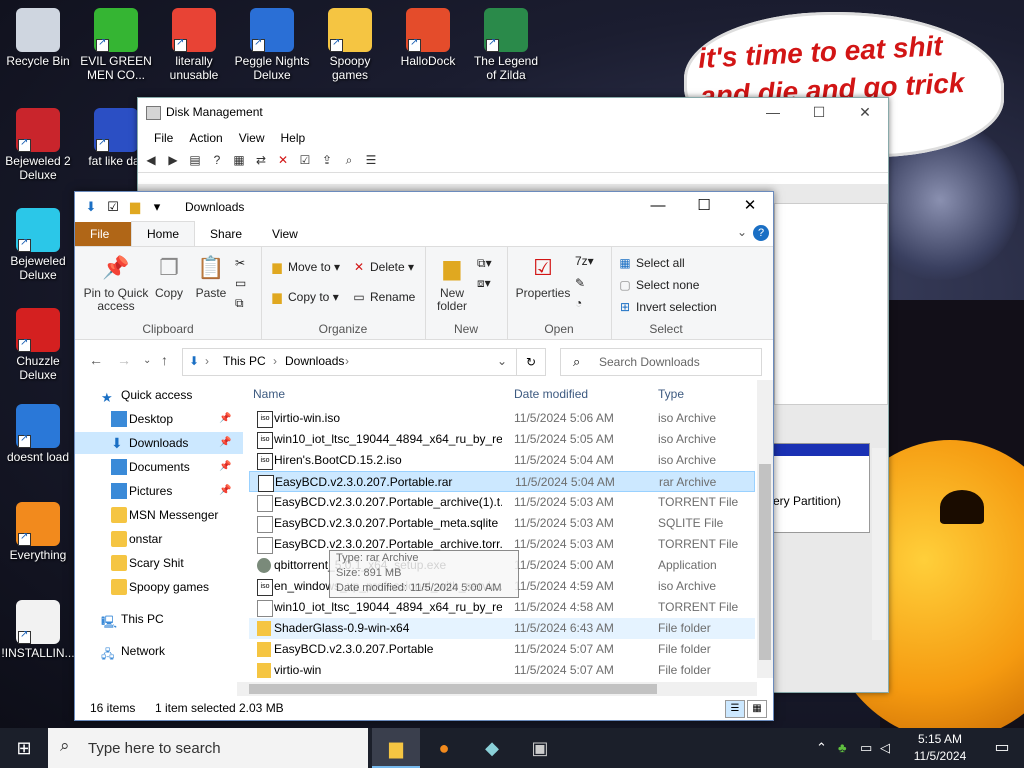 This screenshot has height=768, width=1024. What do you see at coordinates (814, 488) in the screenshot?
I see `recovery-partition-box: very Partition)` at bounding box center [814, 488].